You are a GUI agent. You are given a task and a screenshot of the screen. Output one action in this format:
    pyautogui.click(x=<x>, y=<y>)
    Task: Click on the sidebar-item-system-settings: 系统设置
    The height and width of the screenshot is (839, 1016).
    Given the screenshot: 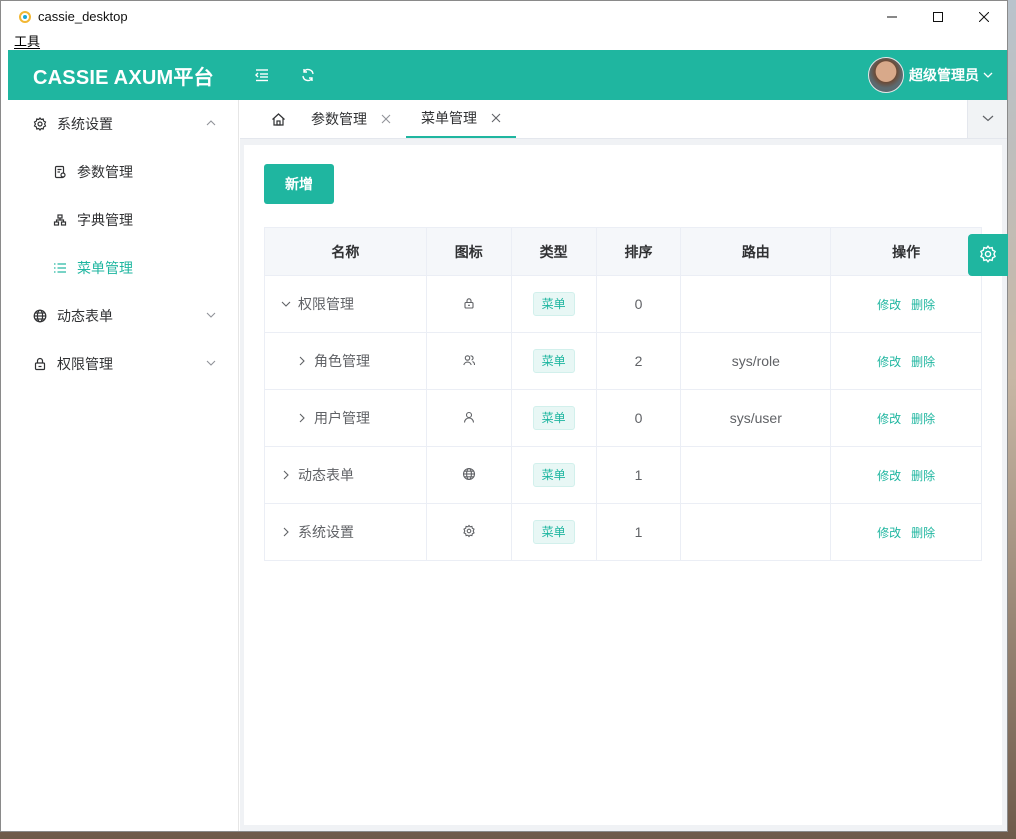 What is the action you would take?
    pyautogui.click(x=123, y=124)
    